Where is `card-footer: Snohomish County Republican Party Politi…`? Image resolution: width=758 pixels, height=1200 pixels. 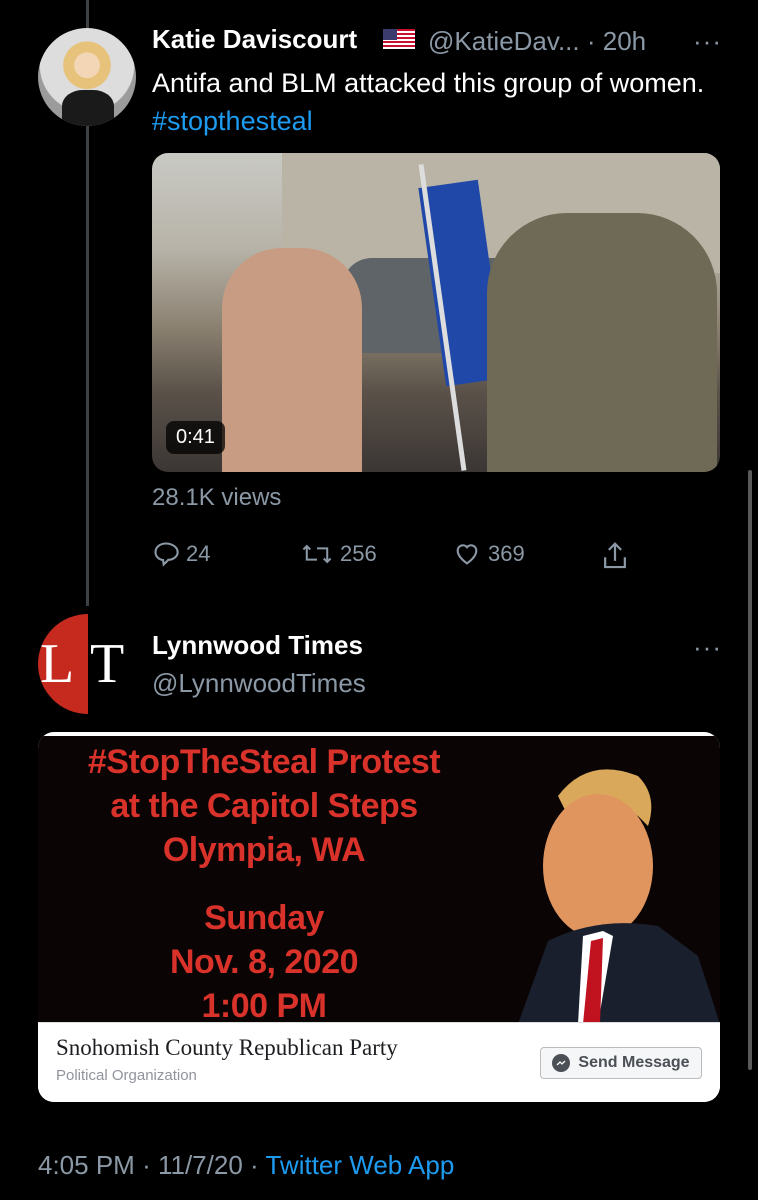
card-footer: Snohomish County Republican Party Politi… is located at coordinates (379, 1062).